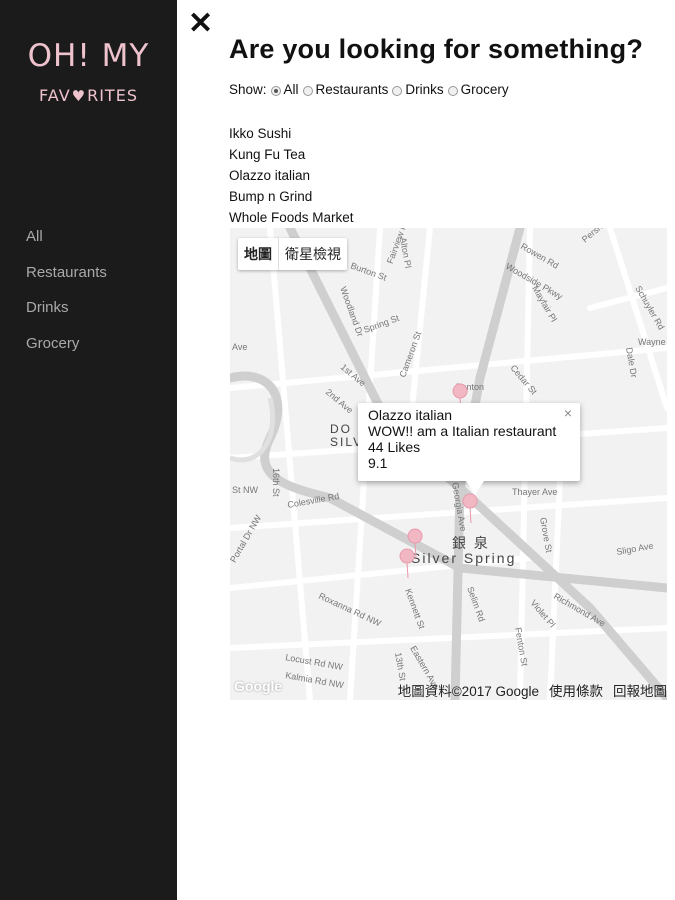  What do you see at coordinates (394, 447) in the screenshot?
I see `info-window-likes: 44 Likes` at bounding box center [394, 447].